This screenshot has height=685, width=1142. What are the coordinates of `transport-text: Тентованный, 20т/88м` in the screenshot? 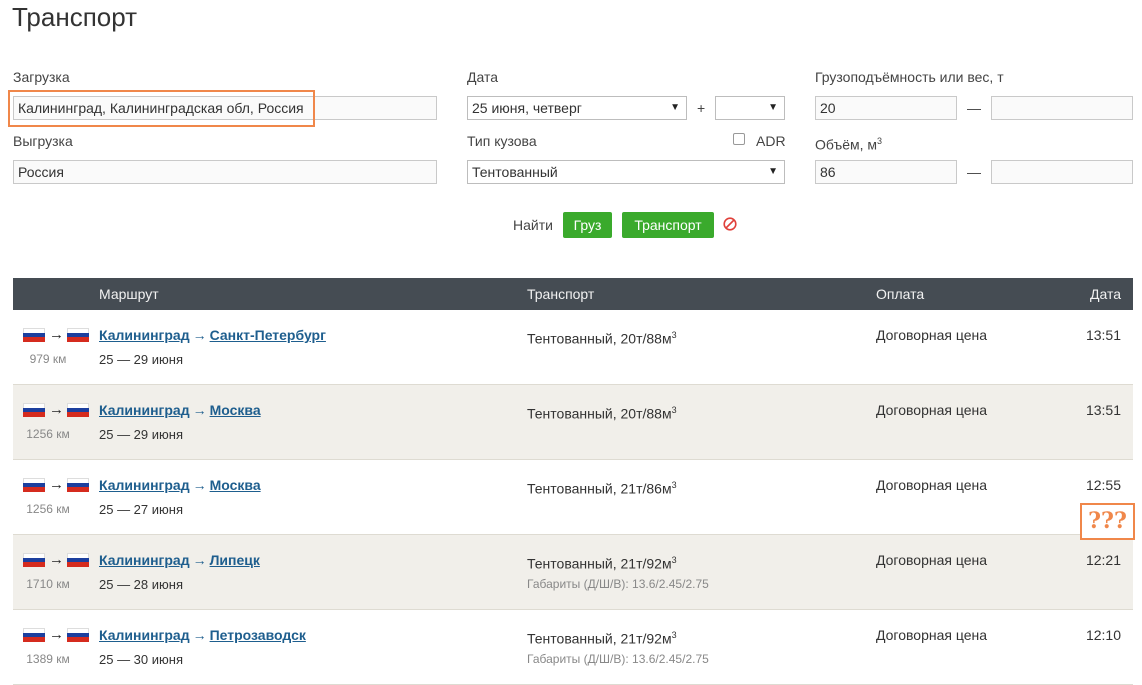 It's located at (599, 413).